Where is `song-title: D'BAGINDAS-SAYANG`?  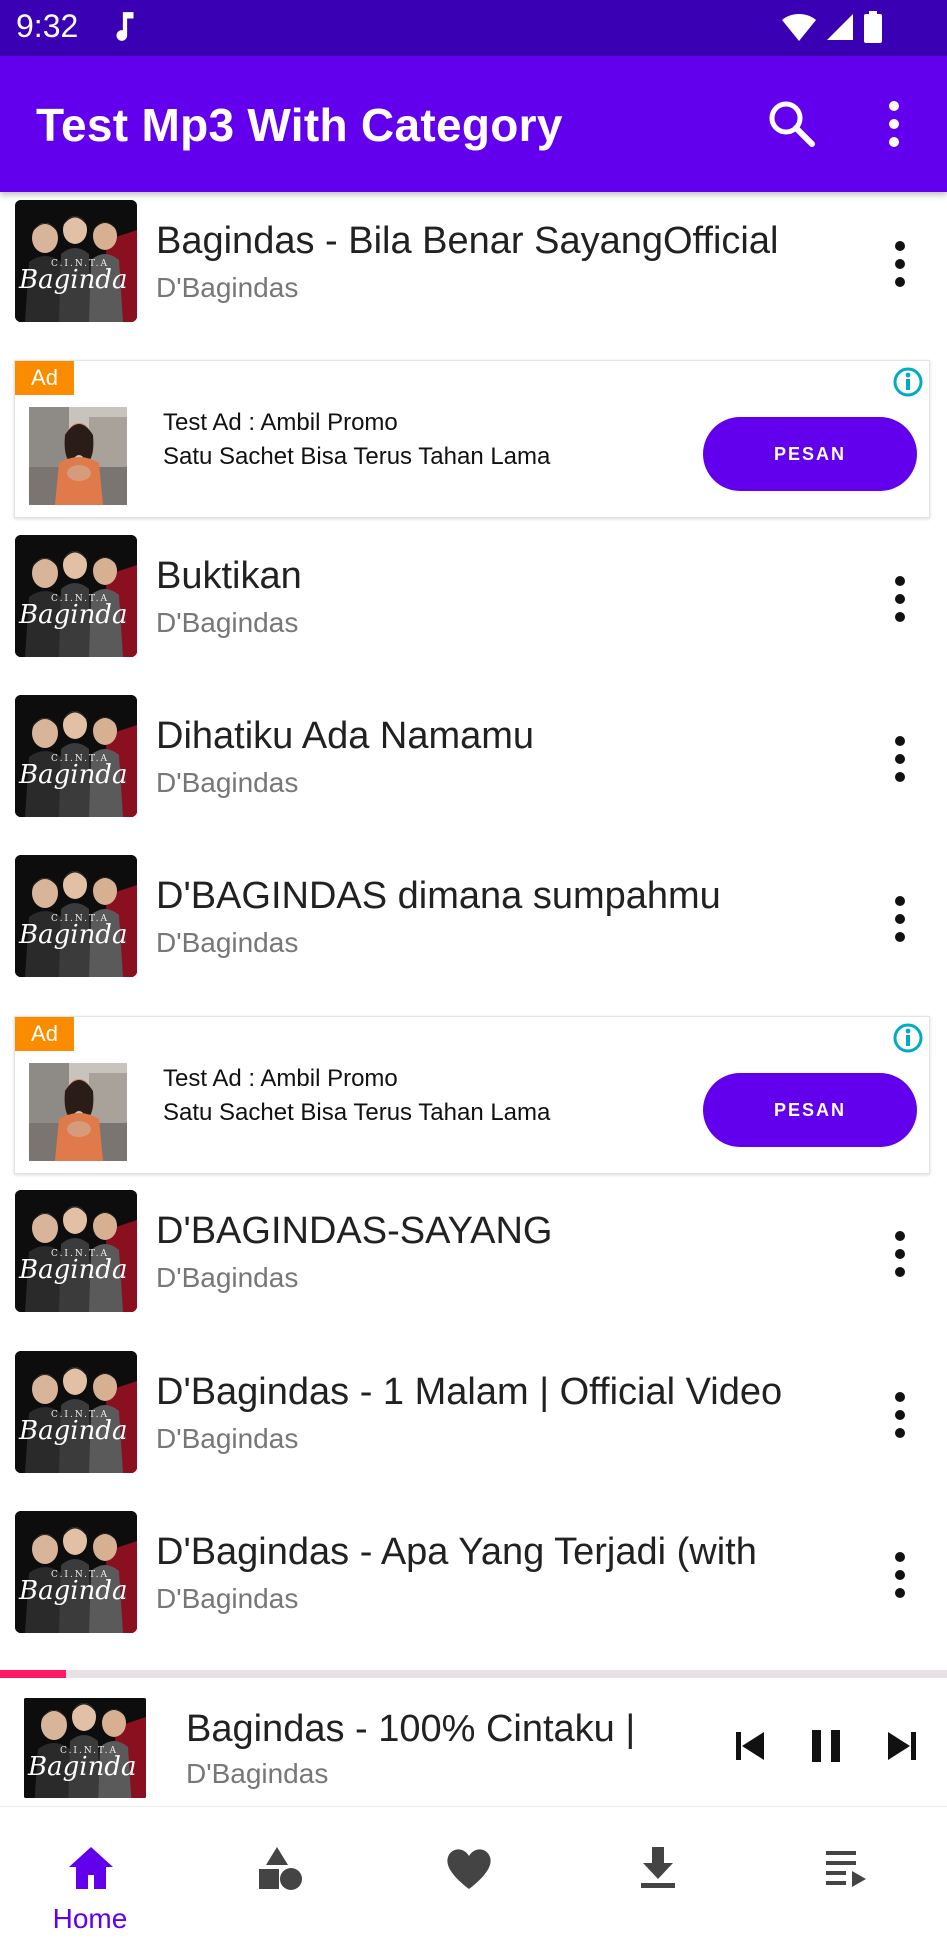
song-title: D'BAGINDAS-SAYANG is located at coordinates (354, 1231).